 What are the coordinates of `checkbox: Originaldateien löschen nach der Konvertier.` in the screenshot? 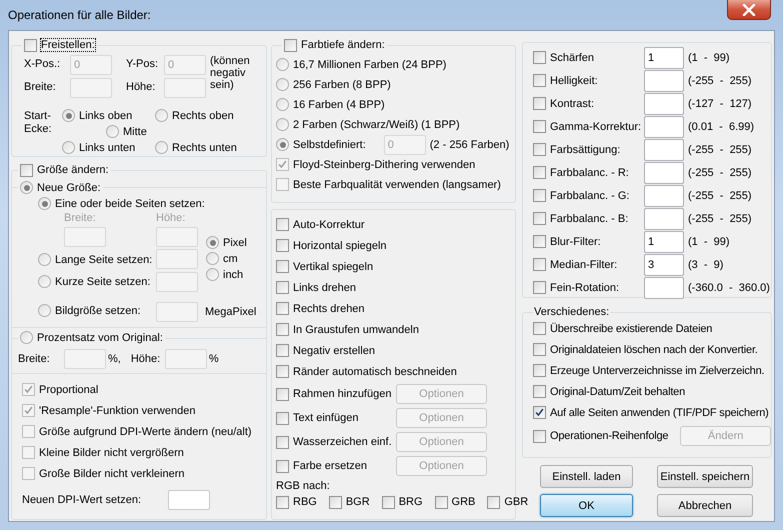 It's located at (645, 350).